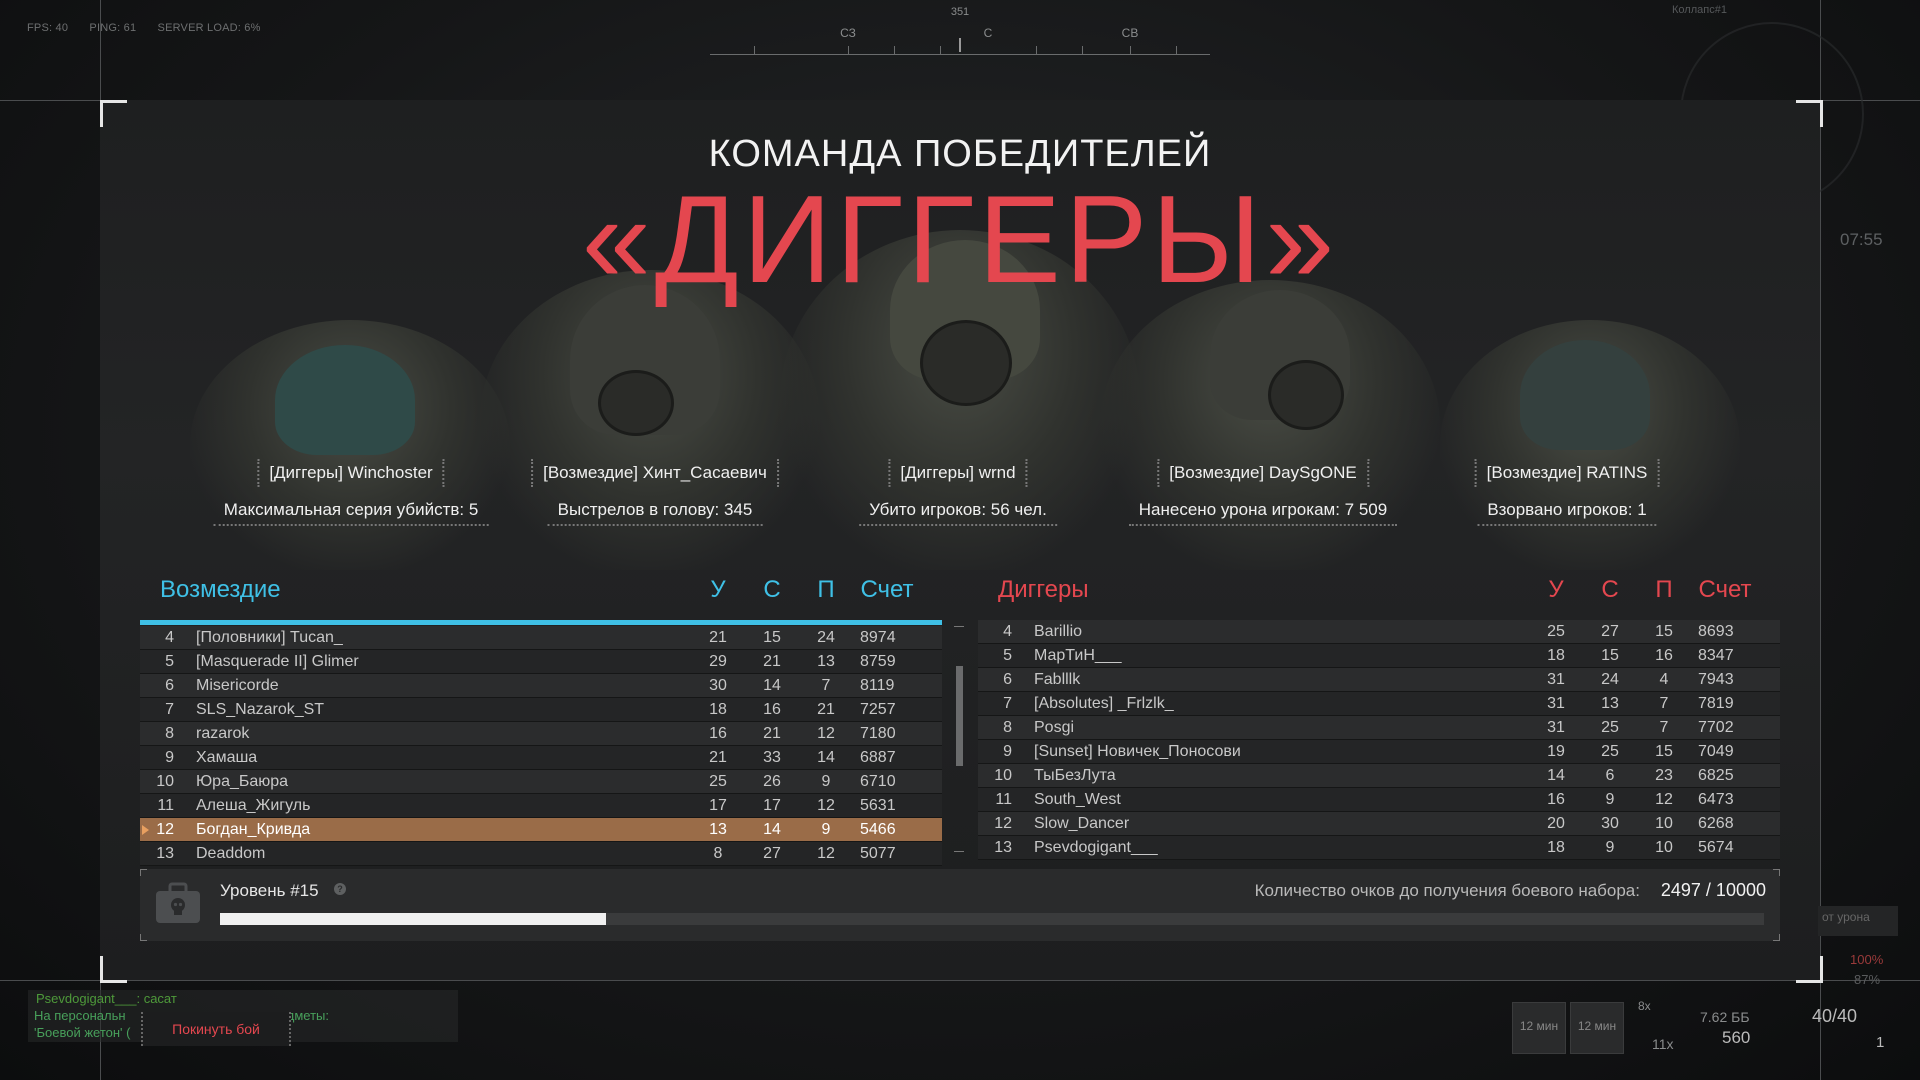 The image size is (1920, 1080). What do you see at coordinates (1556, 823) in the screenshot?
I see `cell-kills: 20` at bounding box center [1556, 823].